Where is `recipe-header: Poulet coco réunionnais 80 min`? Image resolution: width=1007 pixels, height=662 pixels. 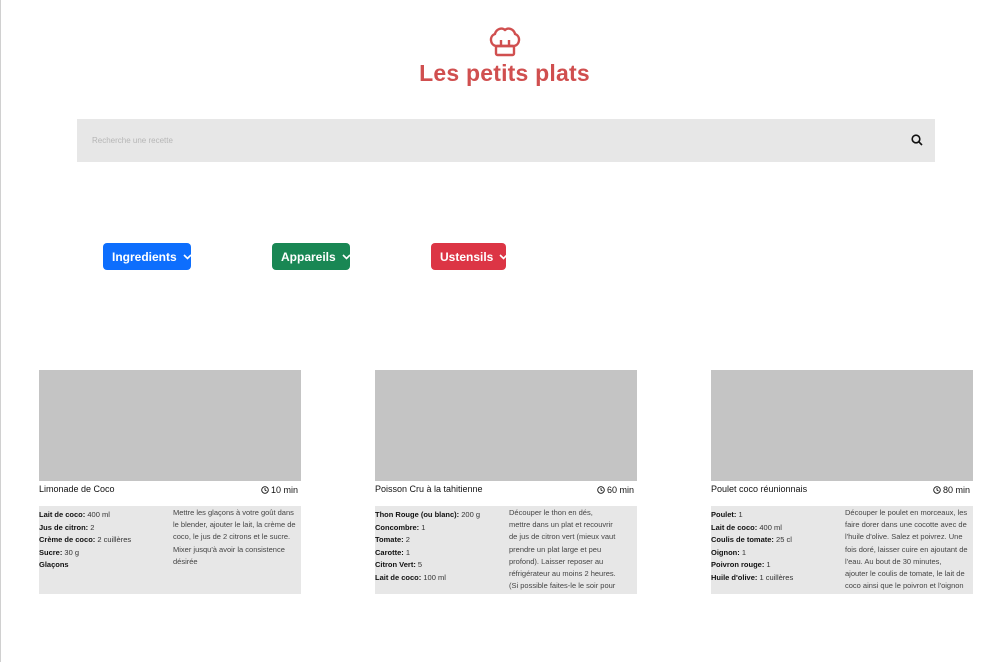
recipe-header: Poulet coco réunionnais 80 min is located at coordinates (842, 493).